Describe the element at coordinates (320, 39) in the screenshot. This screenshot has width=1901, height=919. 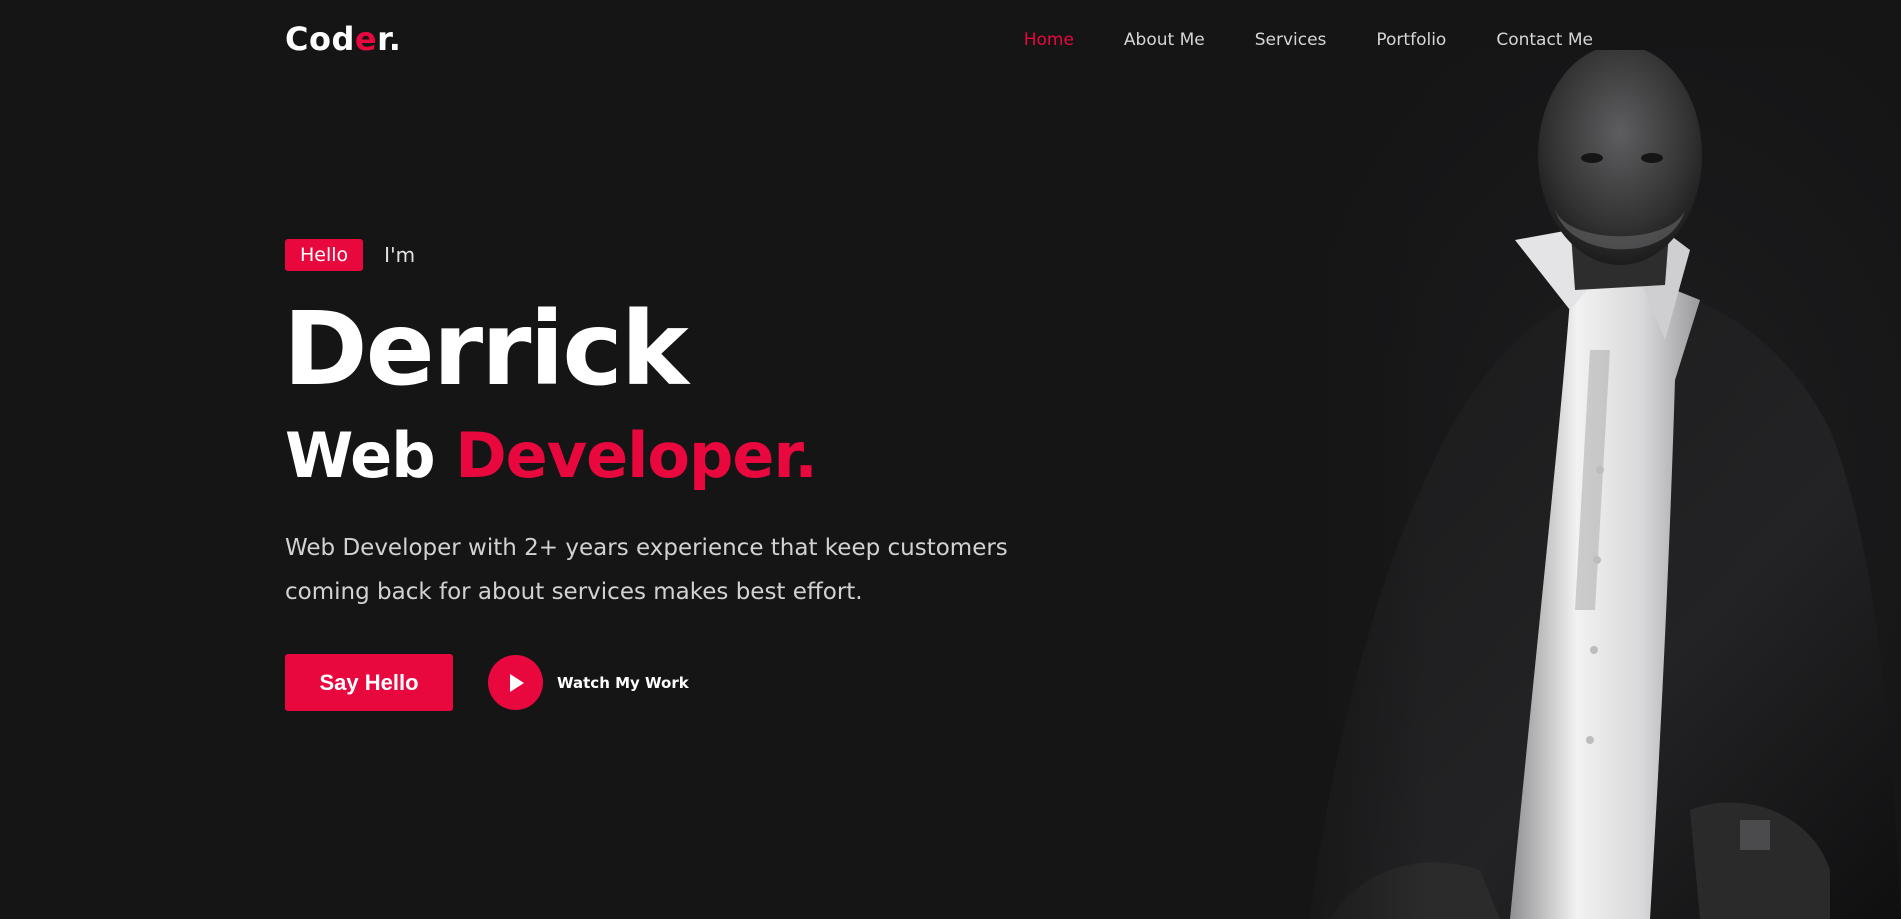
I see `logo-prefix: Cod` at that location.